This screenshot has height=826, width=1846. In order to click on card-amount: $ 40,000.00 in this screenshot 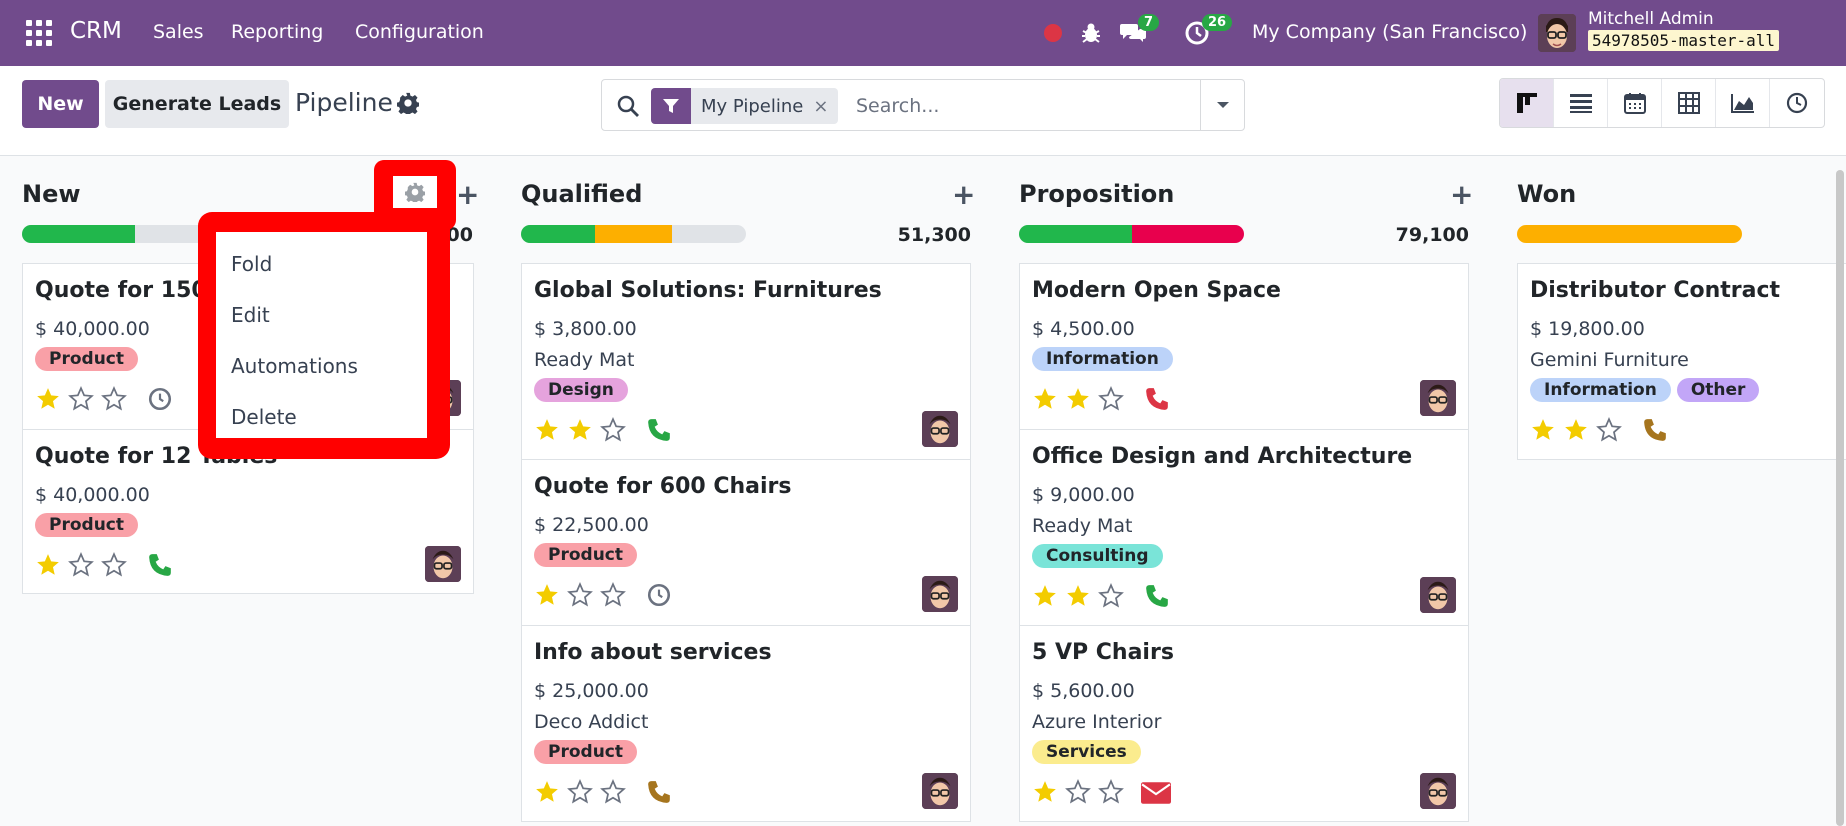, I will do `click(92, 495)`.